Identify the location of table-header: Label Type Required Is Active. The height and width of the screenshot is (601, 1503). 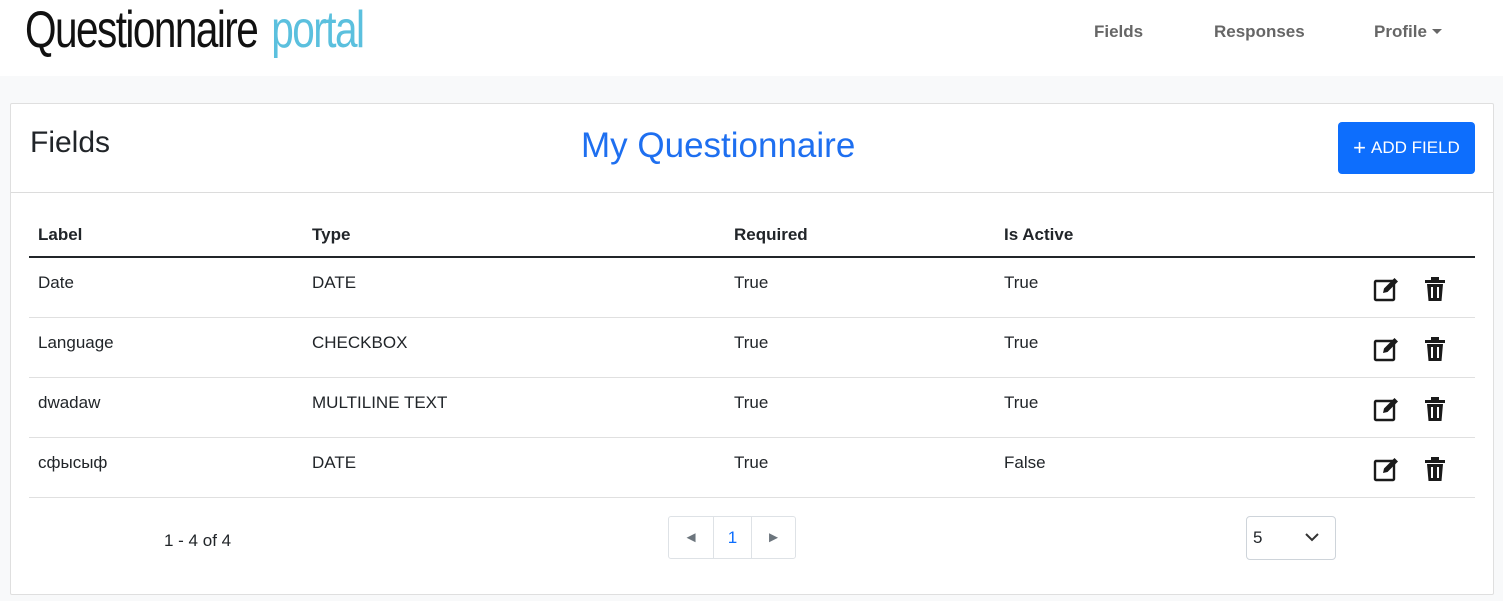
(752, 235).